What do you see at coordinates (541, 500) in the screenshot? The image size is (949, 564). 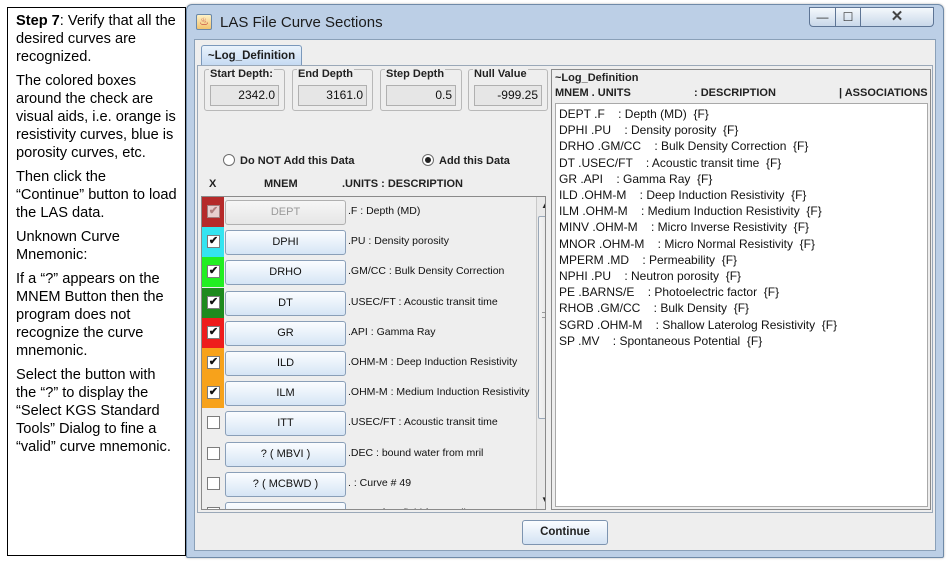 I see `scroll-down-icon: ▼` at bounding box center [541, 500].